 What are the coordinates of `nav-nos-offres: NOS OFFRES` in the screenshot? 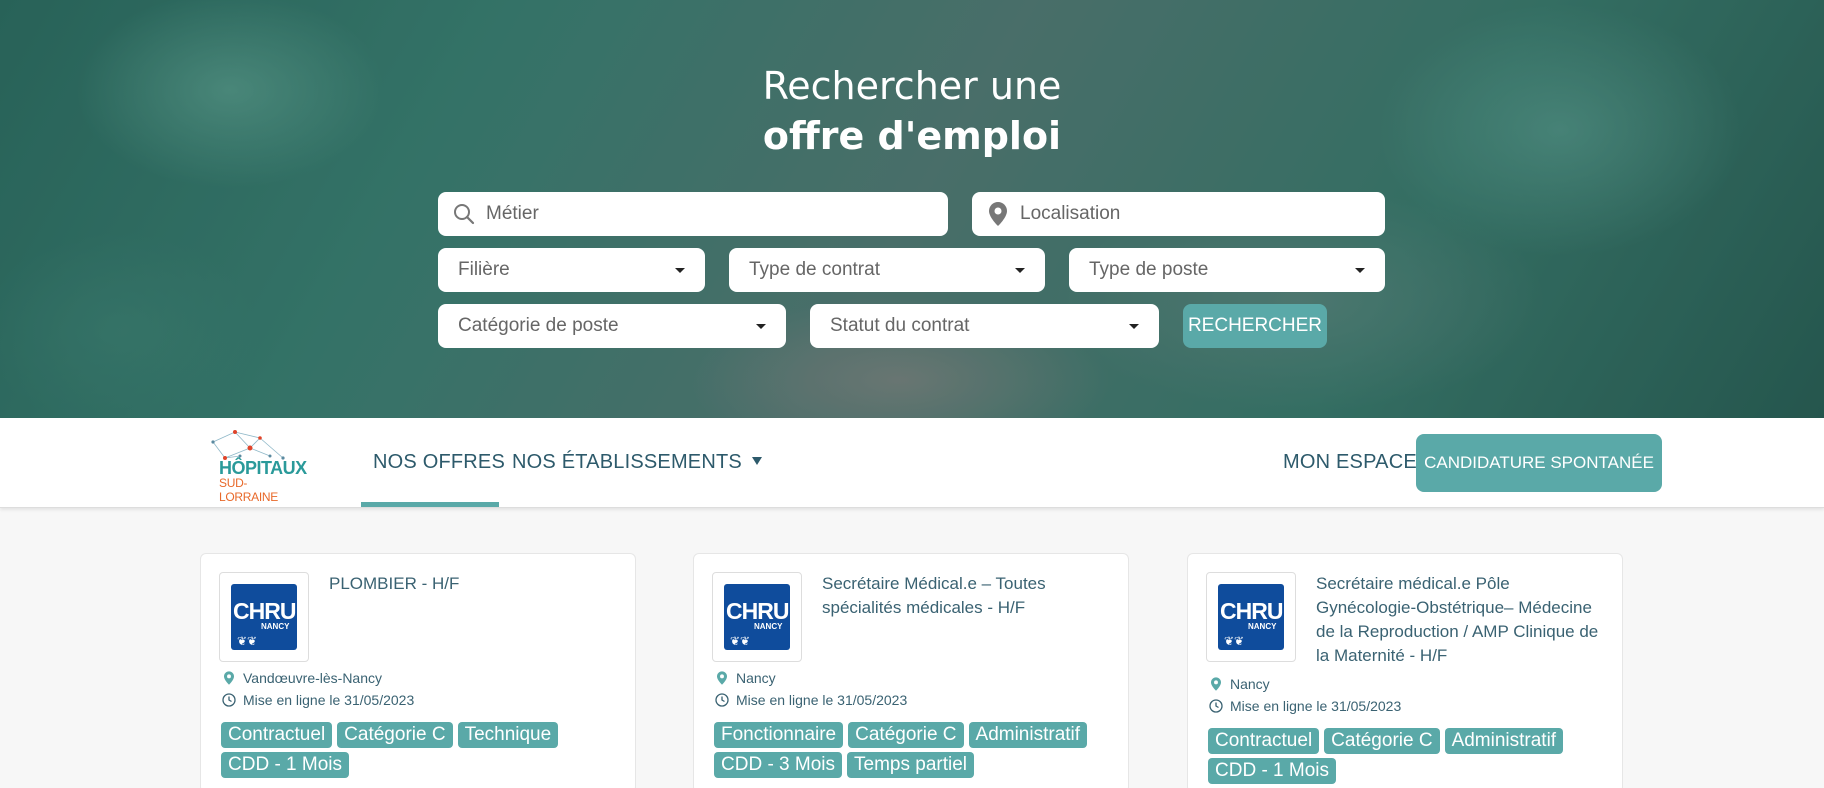 It's located at (439, 462).